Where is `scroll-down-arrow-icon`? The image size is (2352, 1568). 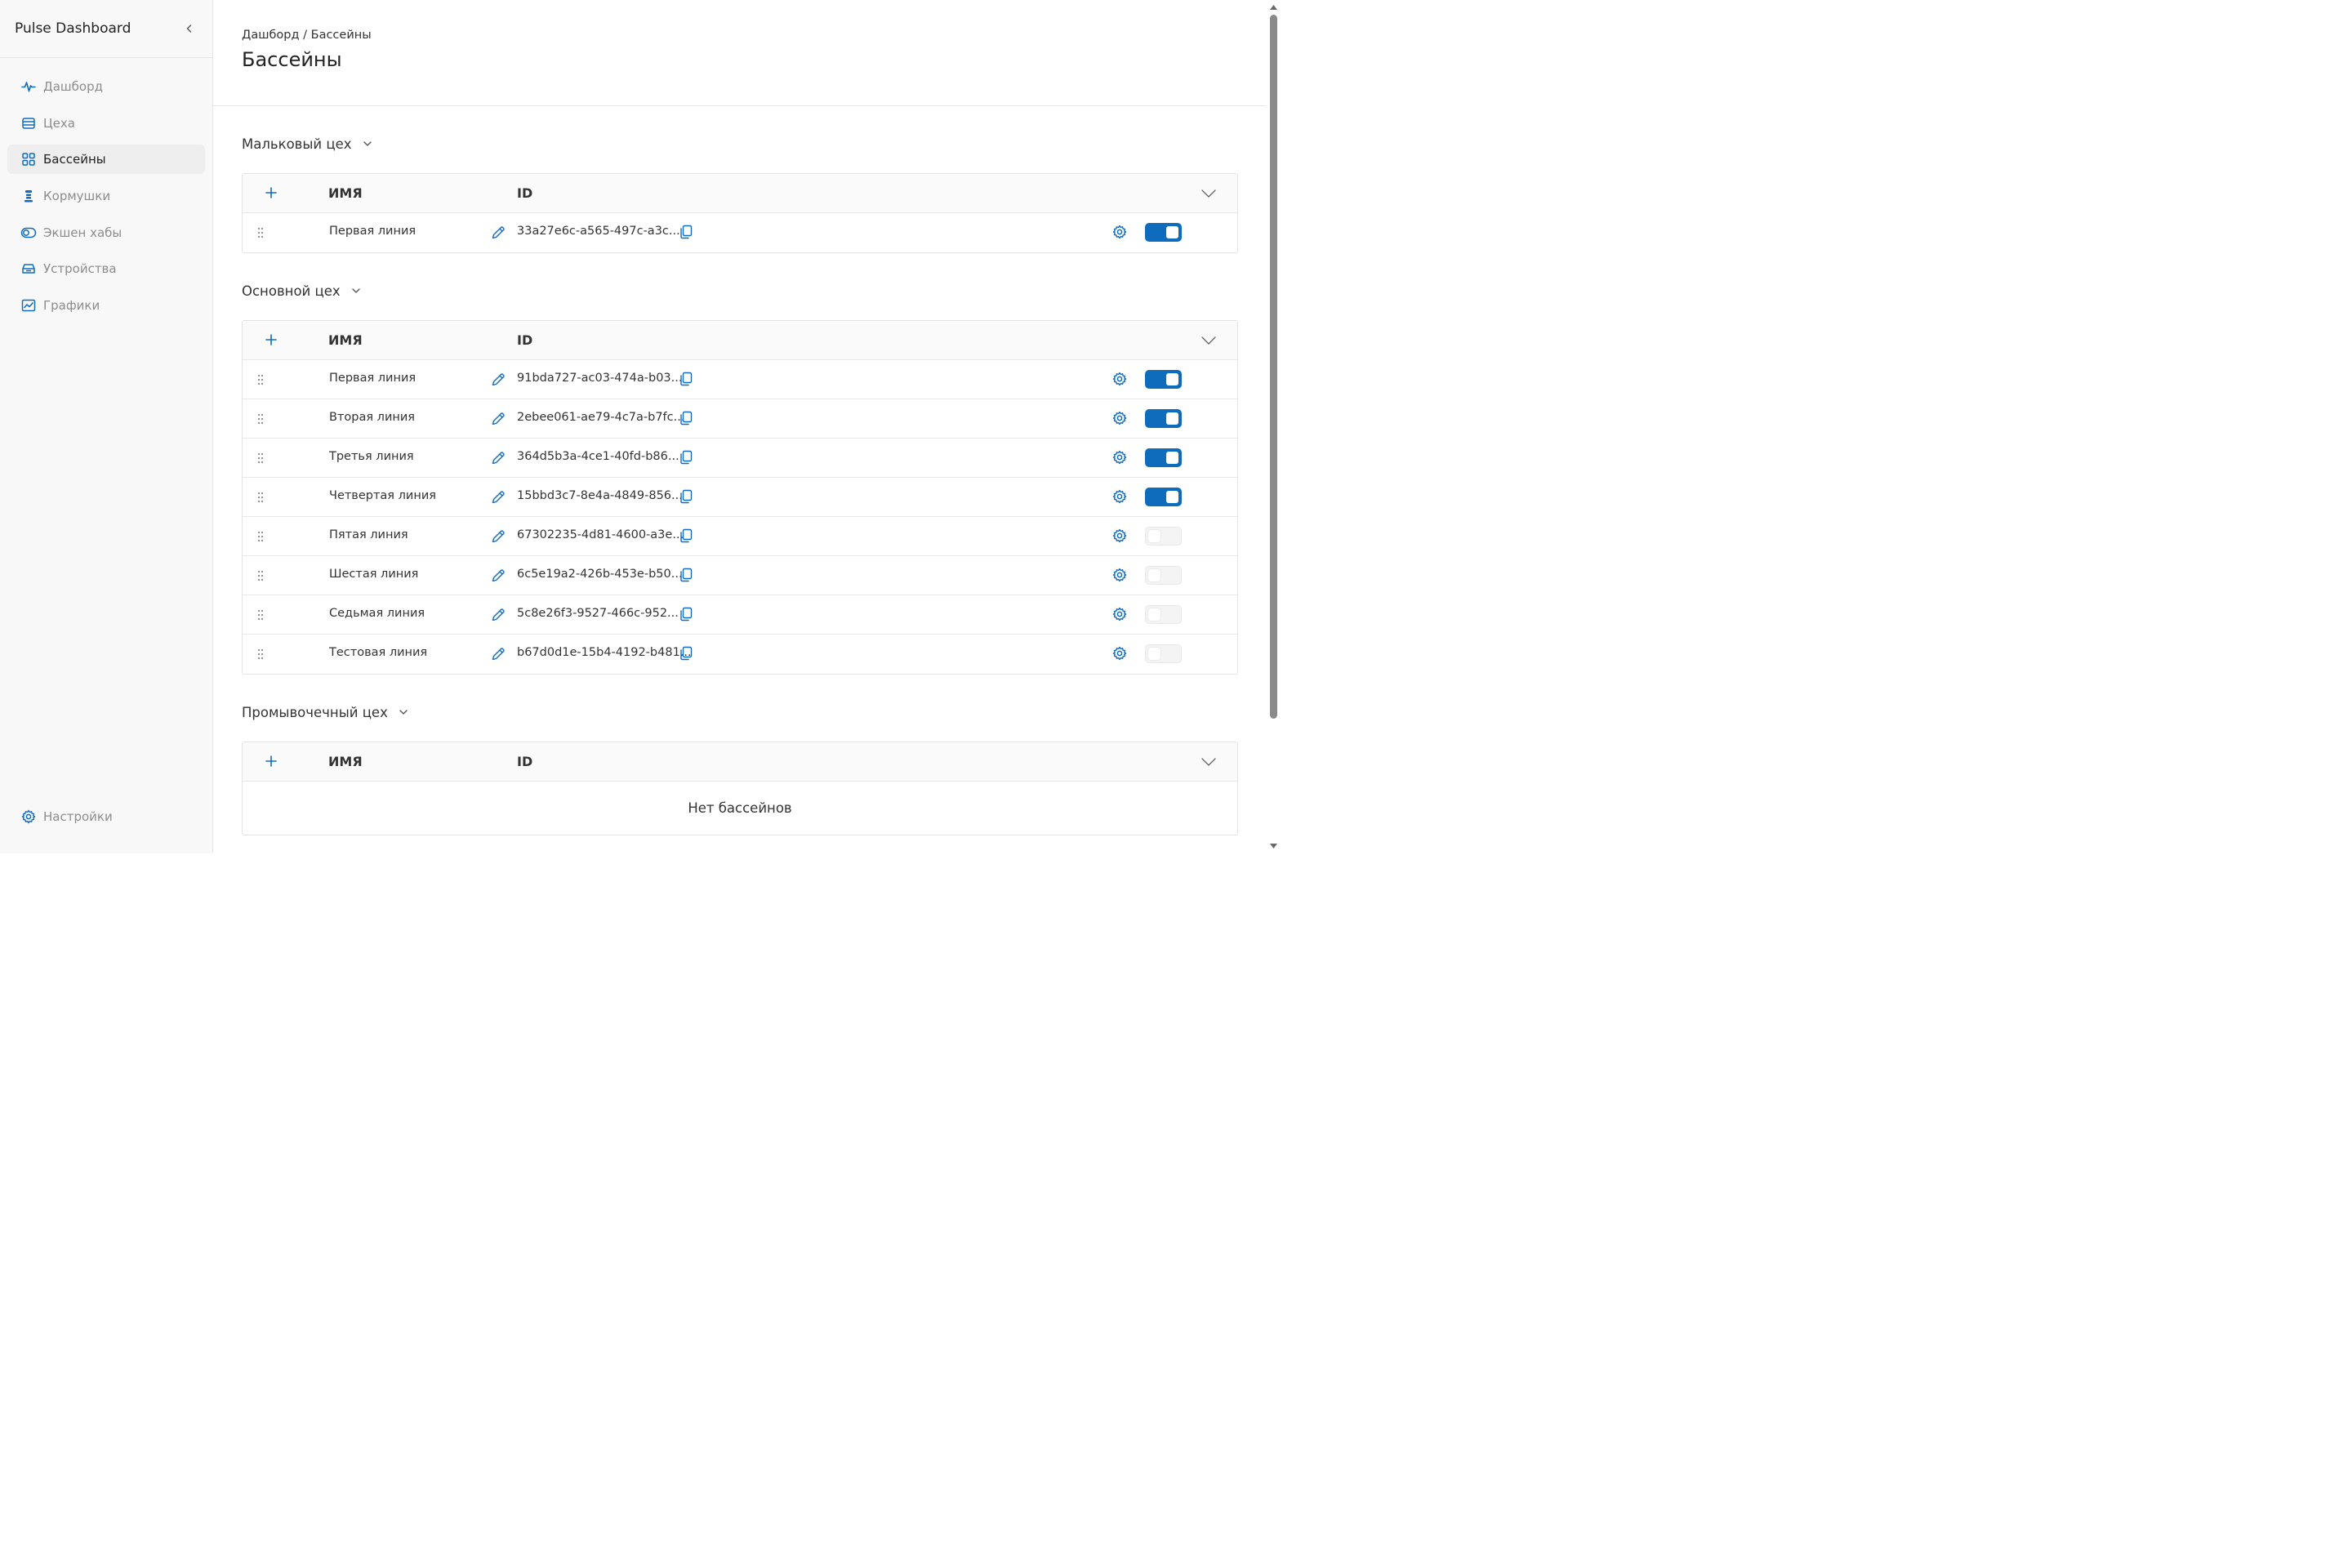 scroll-down-arrow-icon is located at coordinates (1273, 846).